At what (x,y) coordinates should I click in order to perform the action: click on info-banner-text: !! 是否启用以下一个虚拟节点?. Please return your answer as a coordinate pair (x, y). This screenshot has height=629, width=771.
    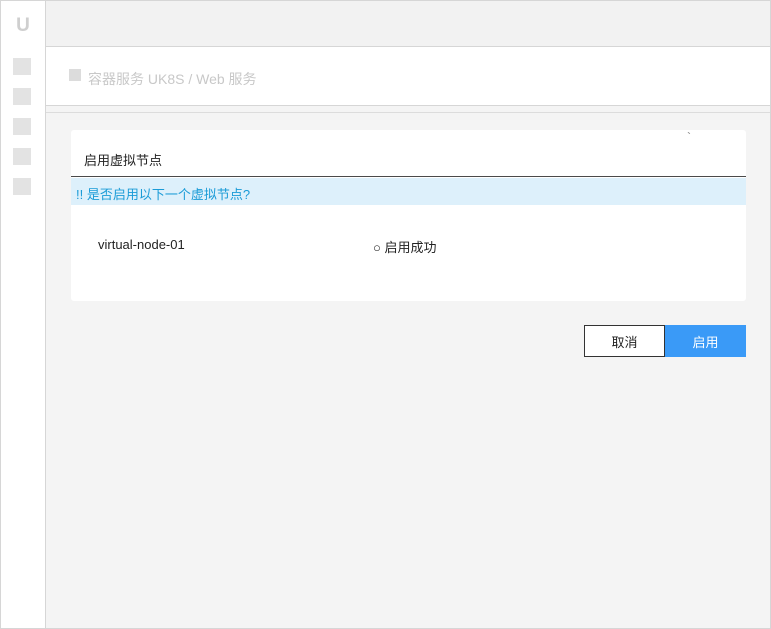
    Looking at the image, I should click on (163, 194).